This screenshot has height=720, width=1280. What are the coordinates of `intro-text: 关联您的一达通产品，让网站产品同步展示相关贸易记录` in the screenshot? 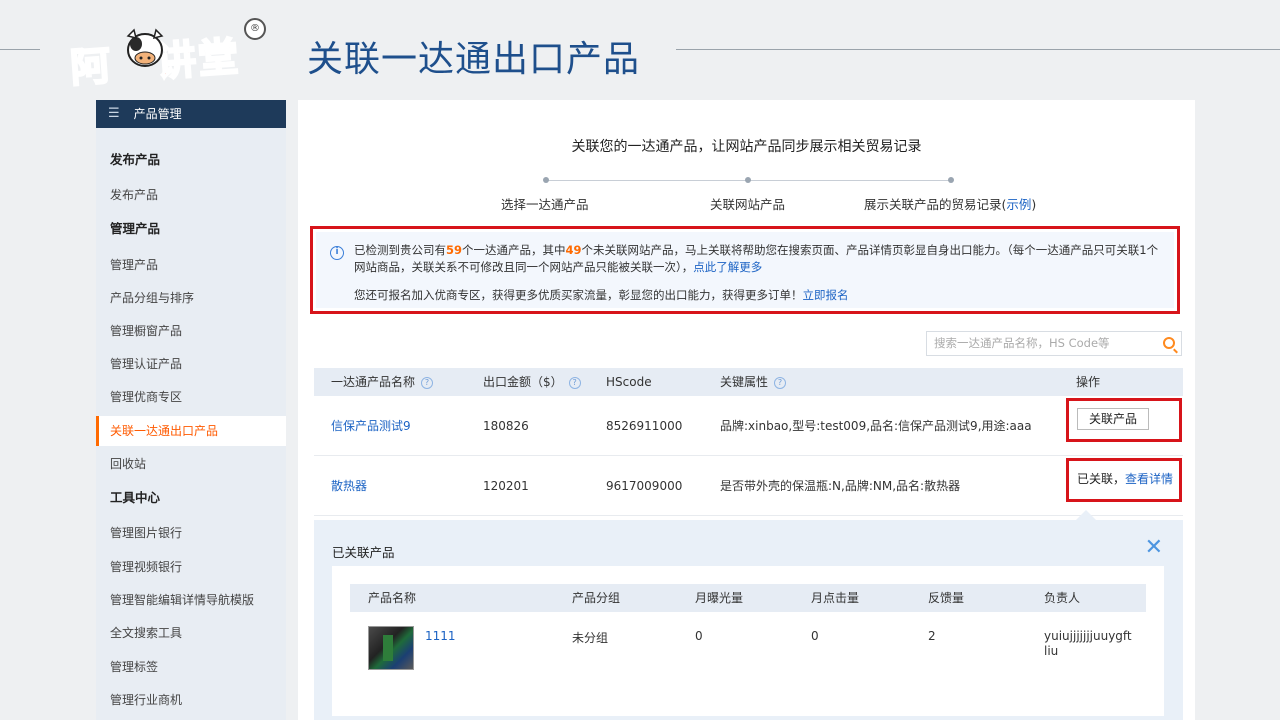 It's located at (746, 147).